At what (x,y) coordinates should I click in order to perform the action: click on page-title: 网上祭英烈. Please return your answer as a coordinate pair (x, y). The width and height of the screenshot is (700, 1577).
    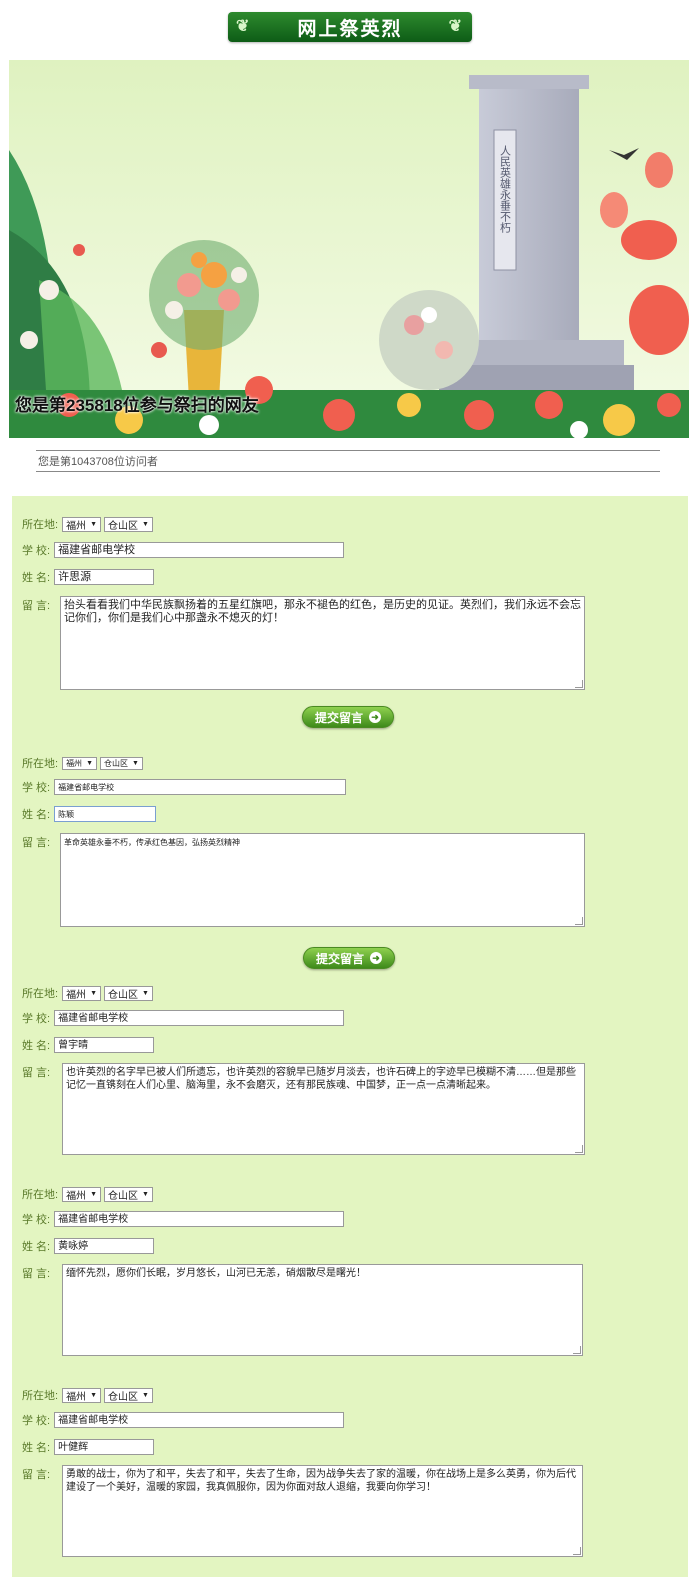
    Looking at the image, I should click on (350, 28).